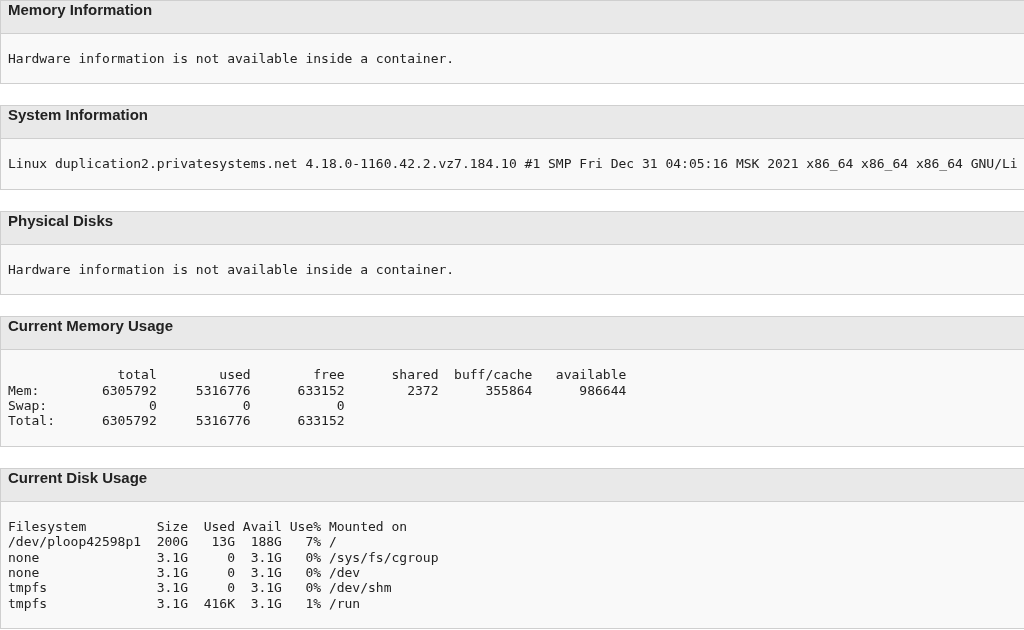 This screenshot has height=630, width=1024. What do you see at coordinates (512, 123) in the screenshot?
I see `panel-title: System Information` at bounding box center [512, 123].